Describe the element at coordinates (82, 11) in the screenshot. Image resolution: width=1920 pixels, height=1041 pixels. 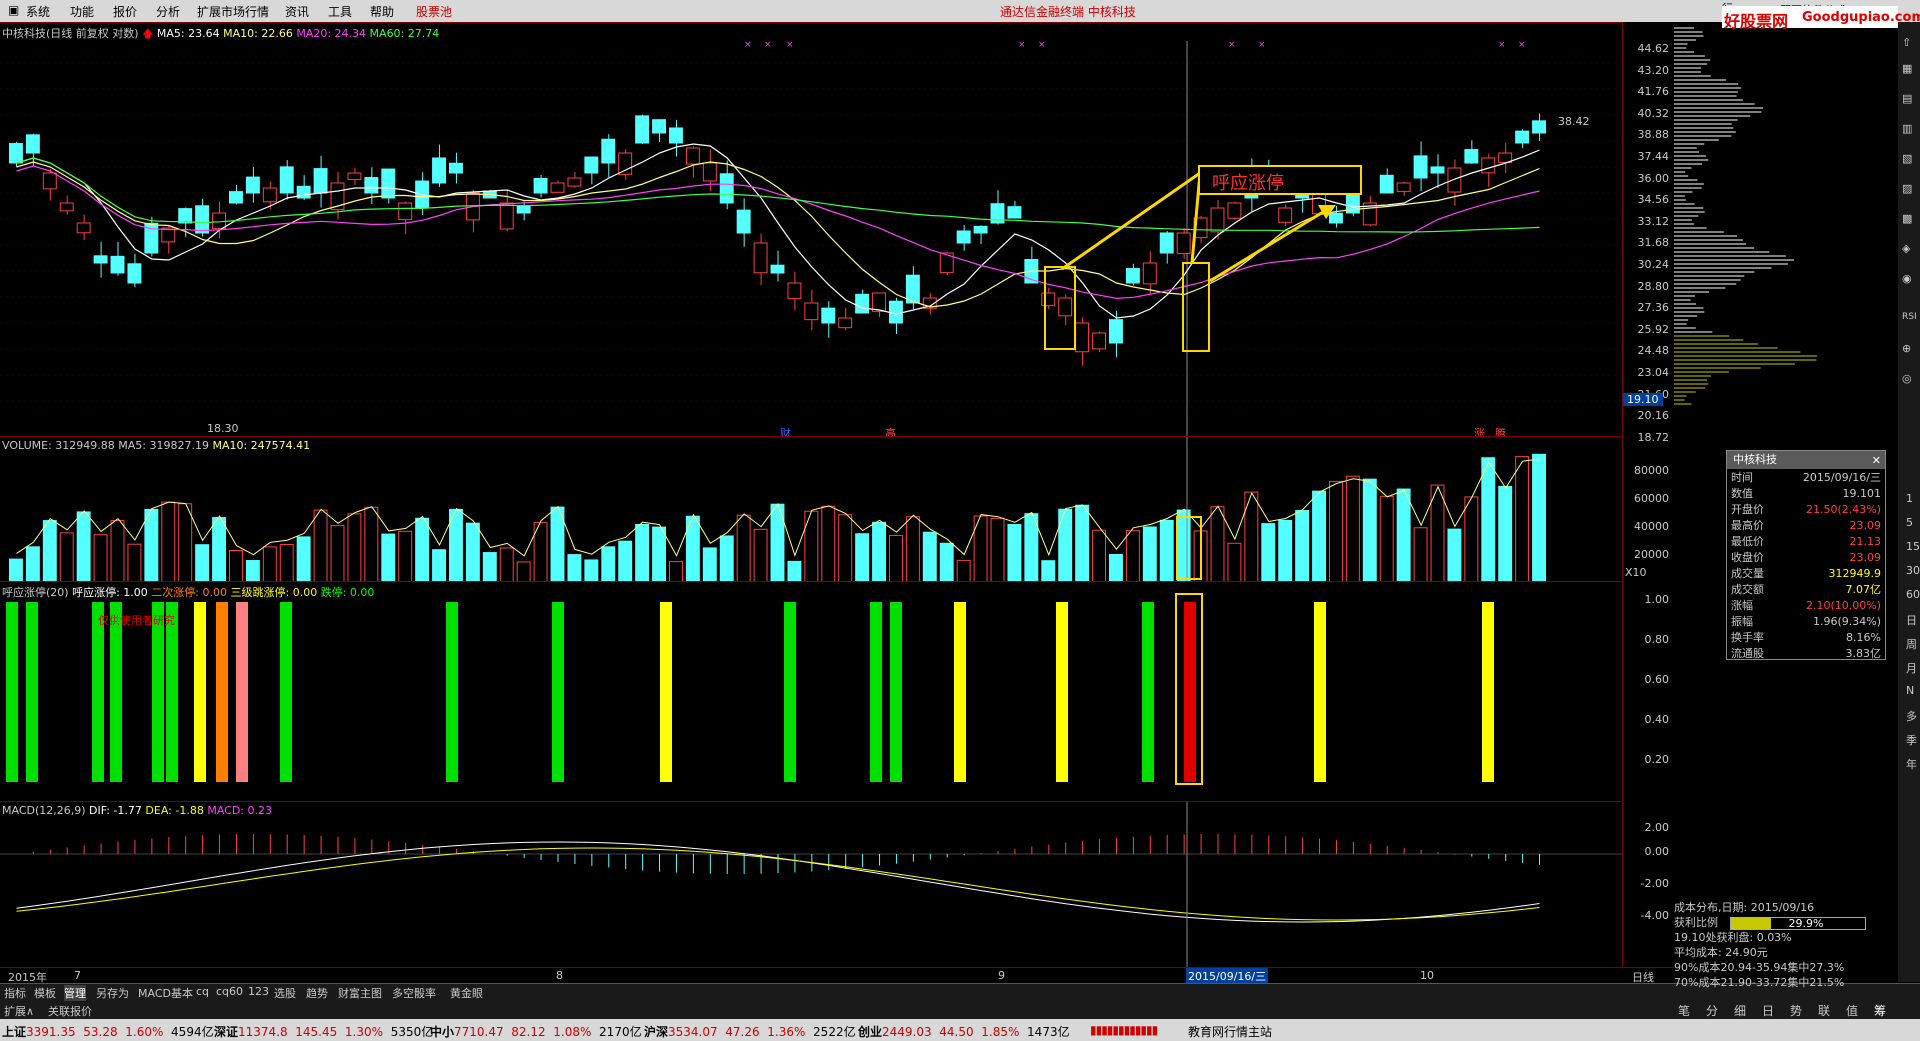
I see `menu-function: 功能` at that location.